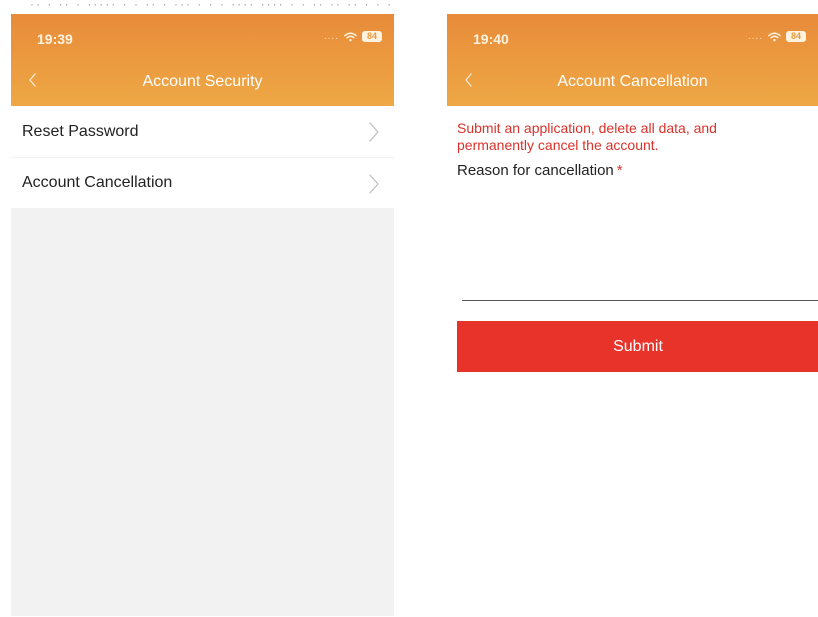 This screenshot has width=818, height=617. What do you see at coordinates (80, 131) in the screenshot?
I see `menu-item-label: Reset Password` at bounding box center [80, 131].